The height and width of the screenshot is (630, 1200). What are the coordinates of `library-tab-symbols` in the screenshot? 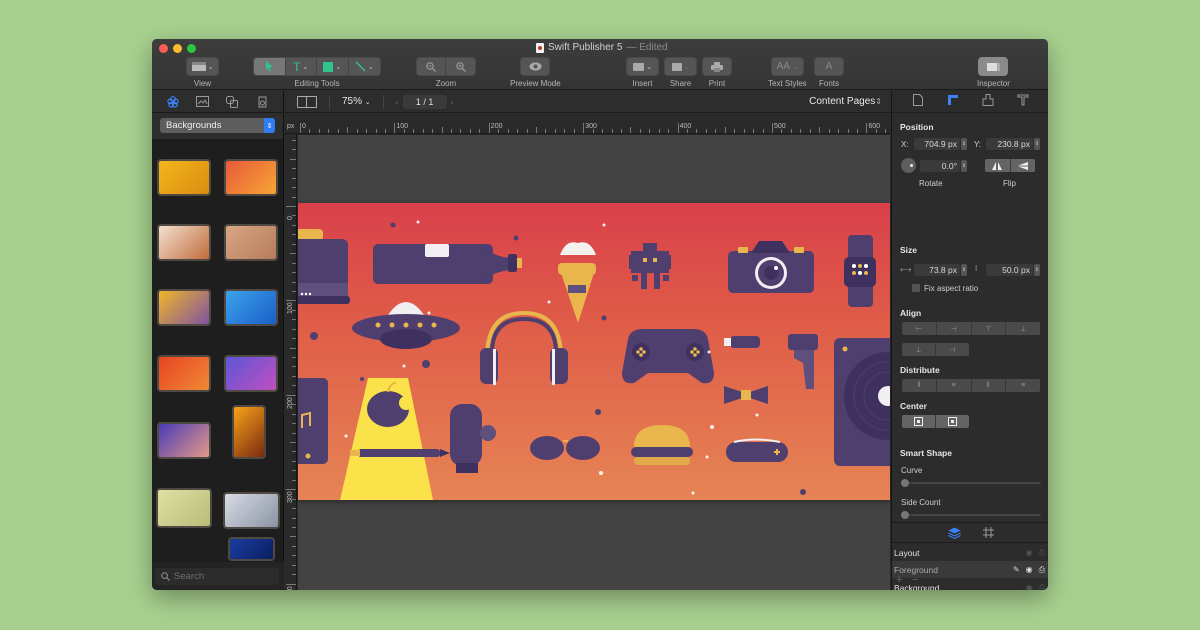 It's located at (262, 102).